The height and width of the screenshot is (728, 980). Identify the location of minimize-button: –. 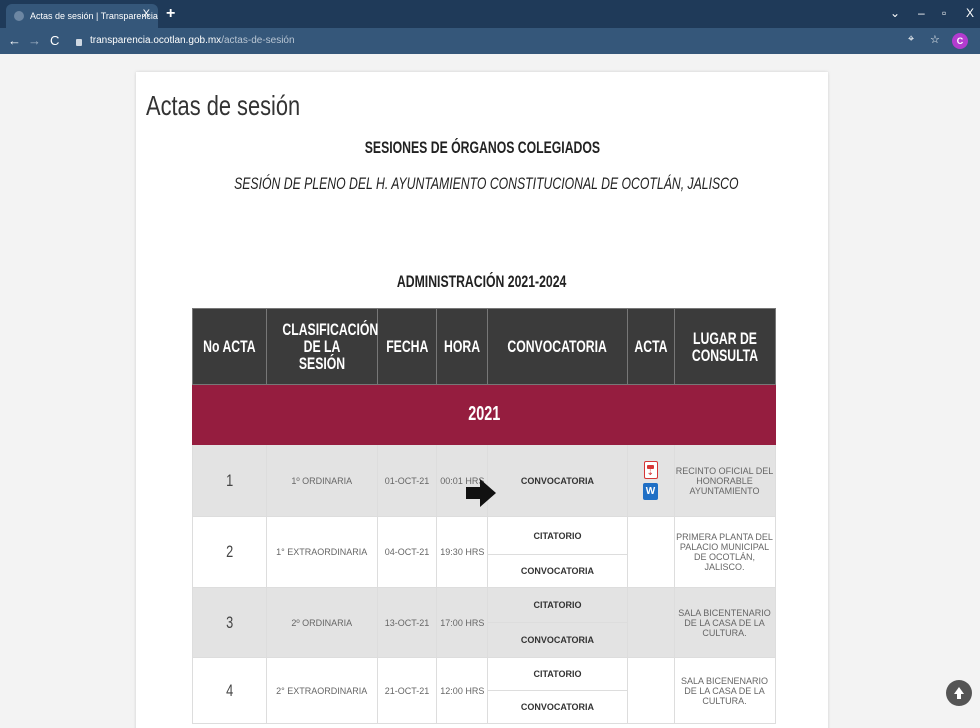
(921, 13).